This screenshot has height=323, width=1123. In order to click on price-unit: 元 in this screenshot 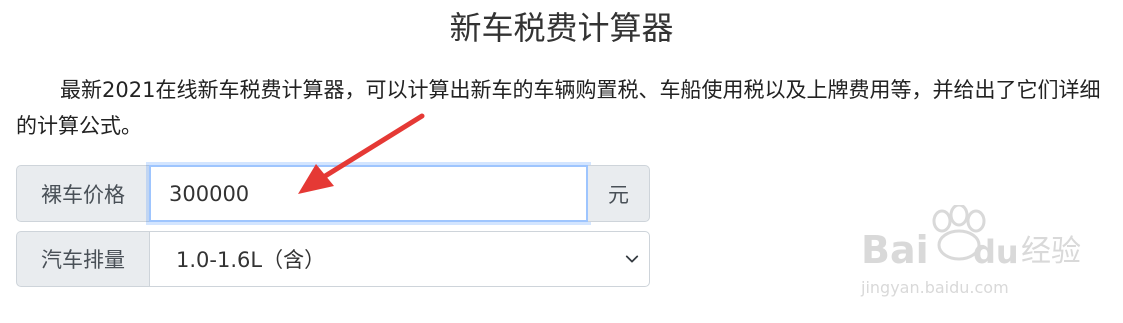, I will do `click(619, 193)`.